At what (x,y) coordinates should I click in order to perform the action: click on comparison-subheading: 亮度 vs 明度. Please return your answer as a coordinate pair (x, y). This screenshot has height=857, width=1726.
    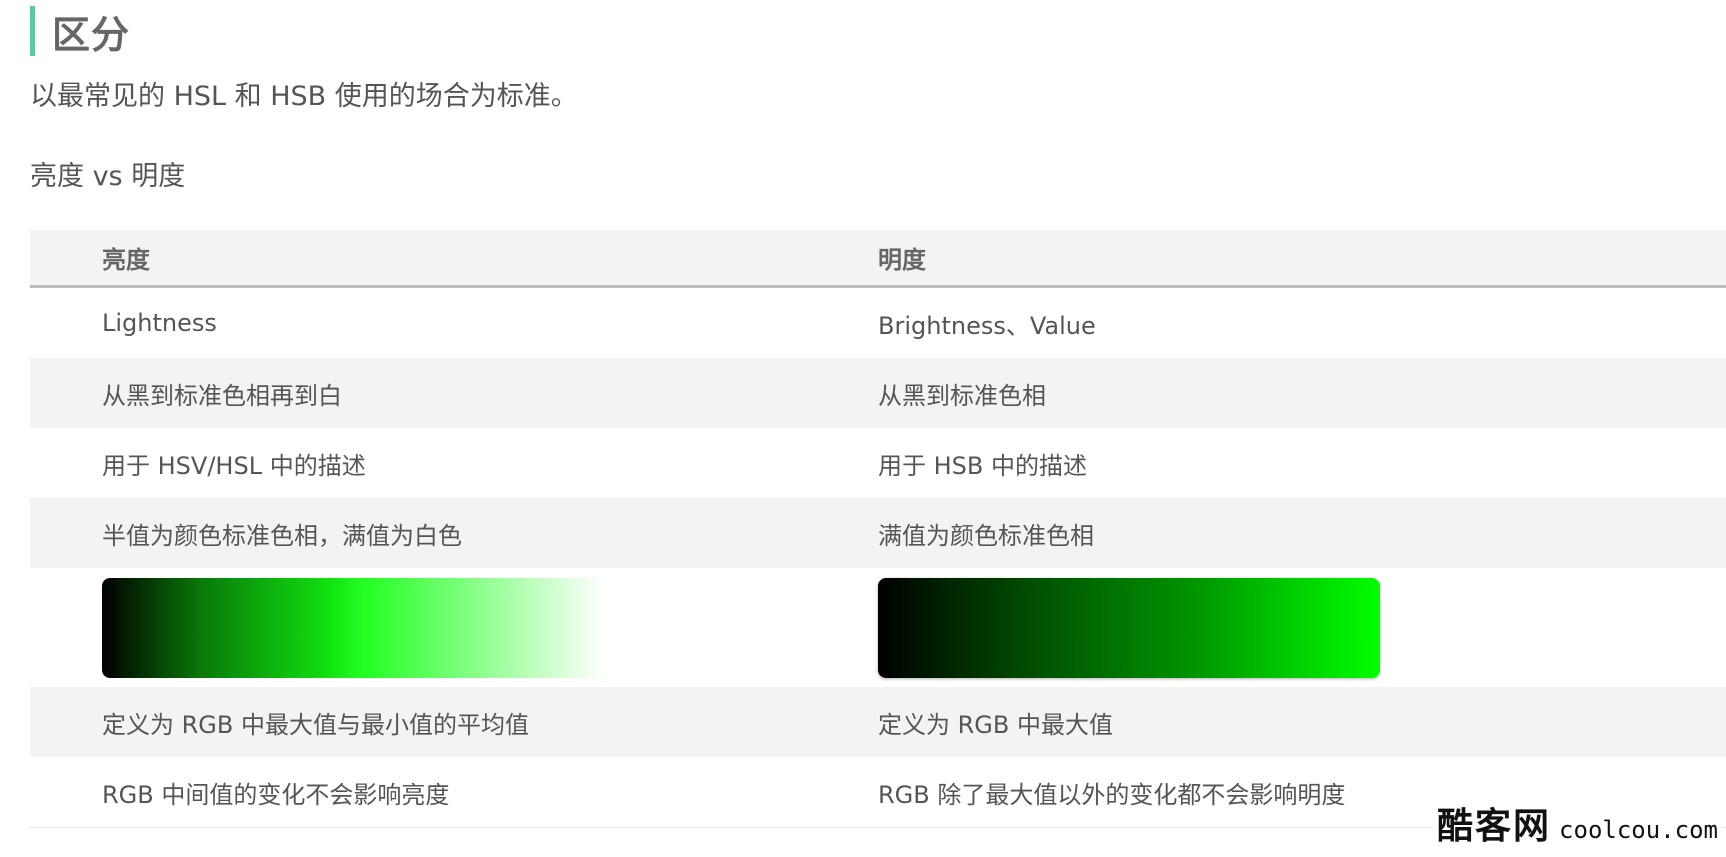
    Looking at the image, I should click on (108, 176).